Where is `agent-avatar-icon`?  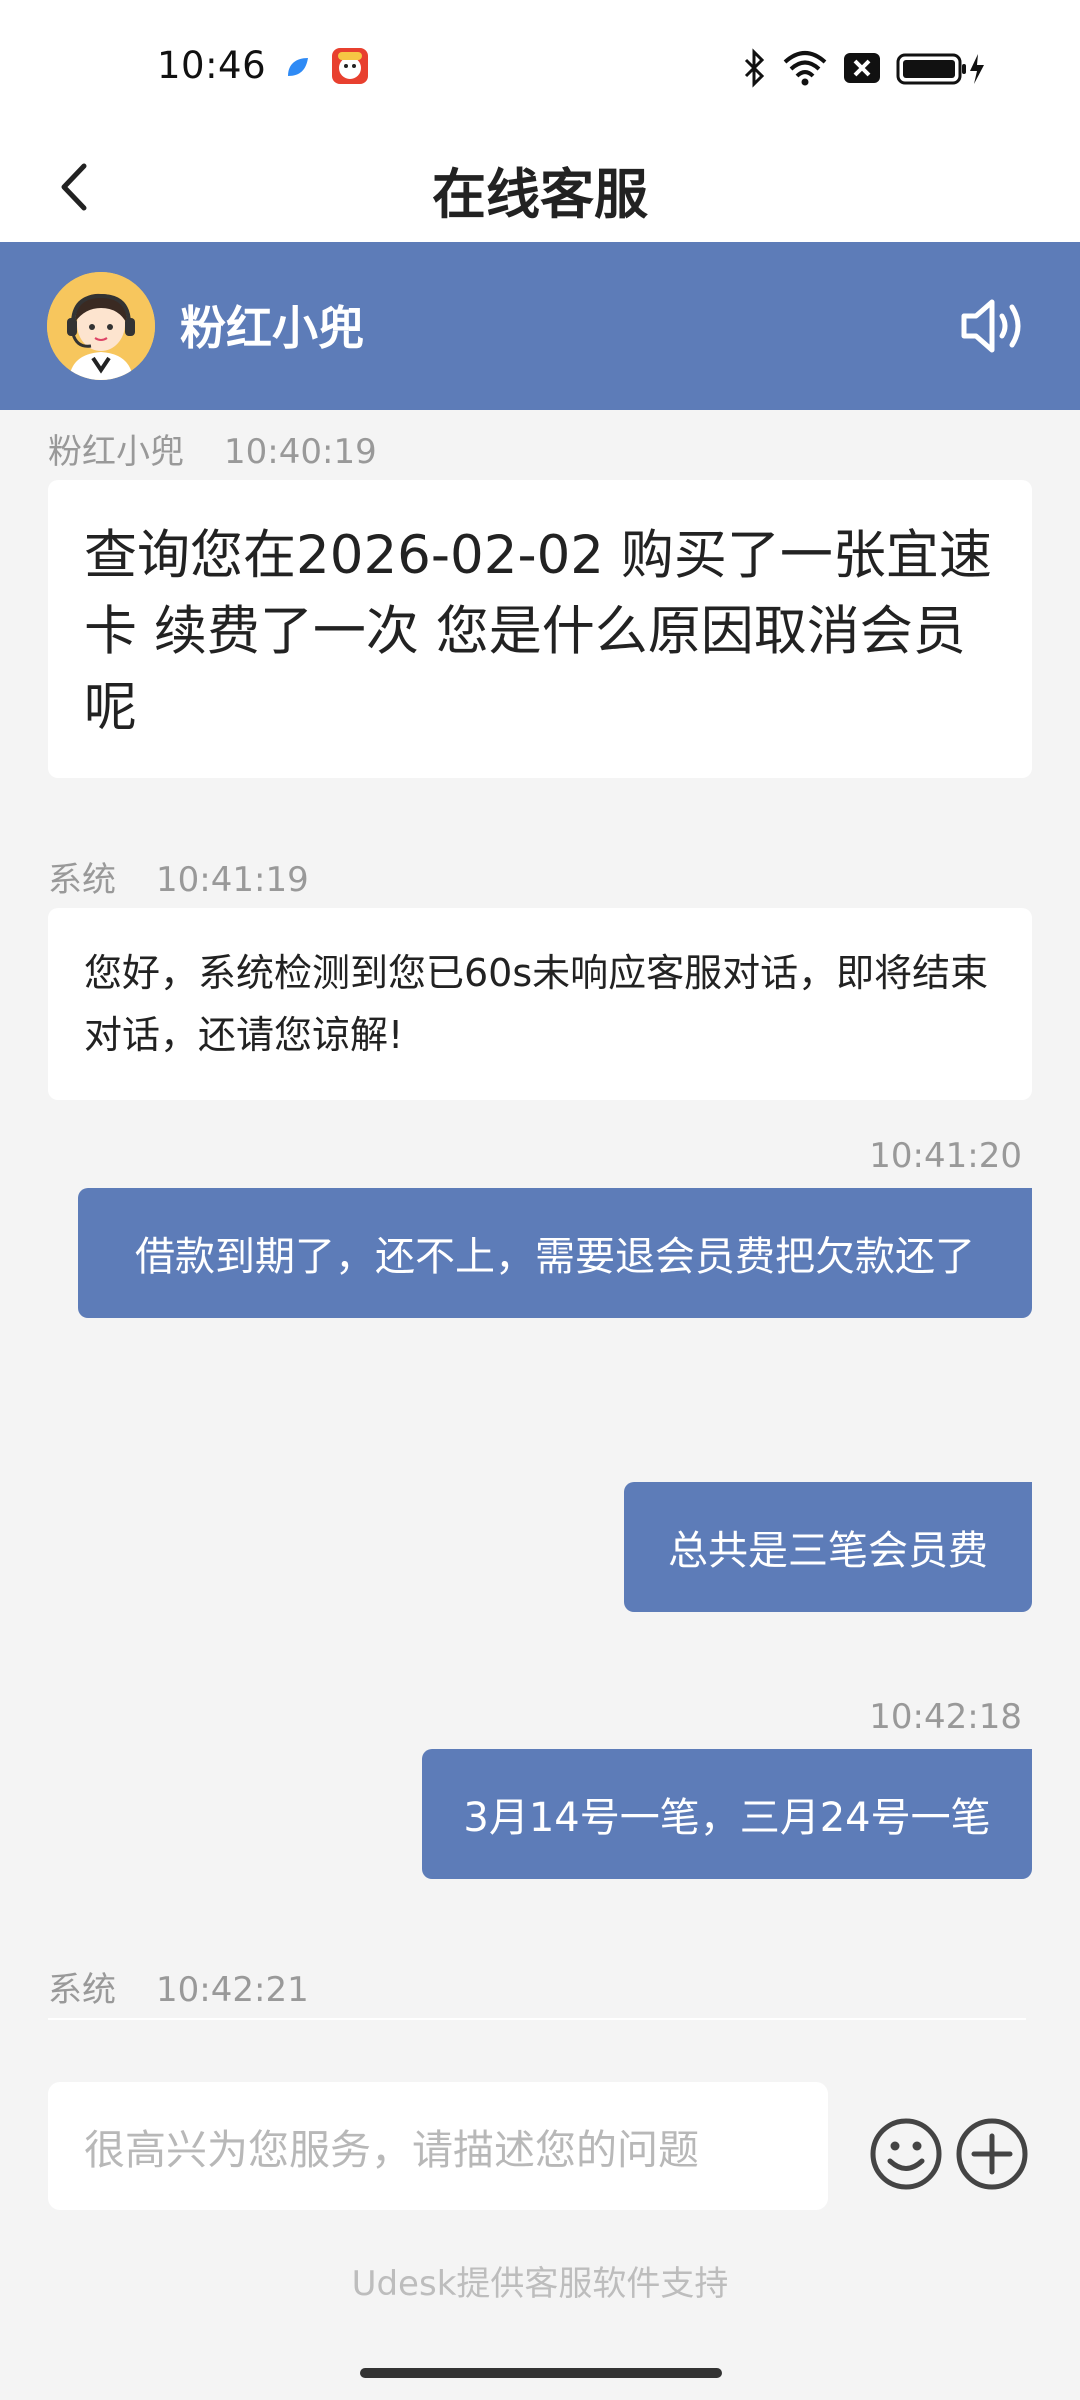
agent-avatar-icon is located at coordinates (101, 326).